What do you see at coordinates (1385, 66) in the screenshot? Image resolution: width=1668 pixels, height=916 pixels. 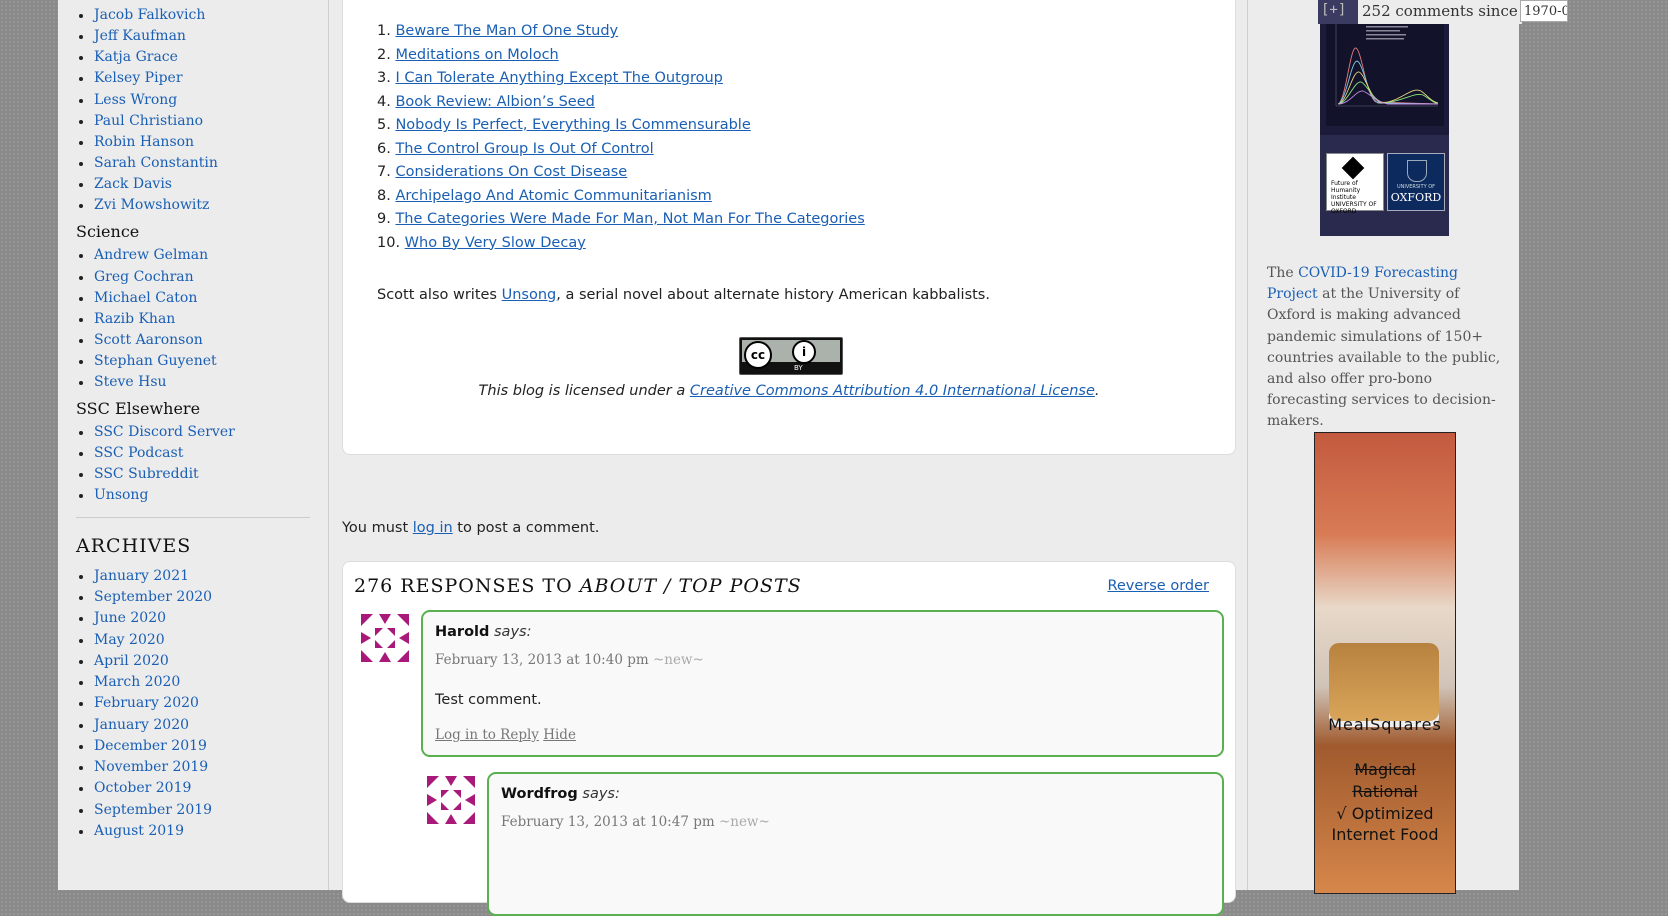 I see `chart-thumbnail` at bounding box center [1385, 66].